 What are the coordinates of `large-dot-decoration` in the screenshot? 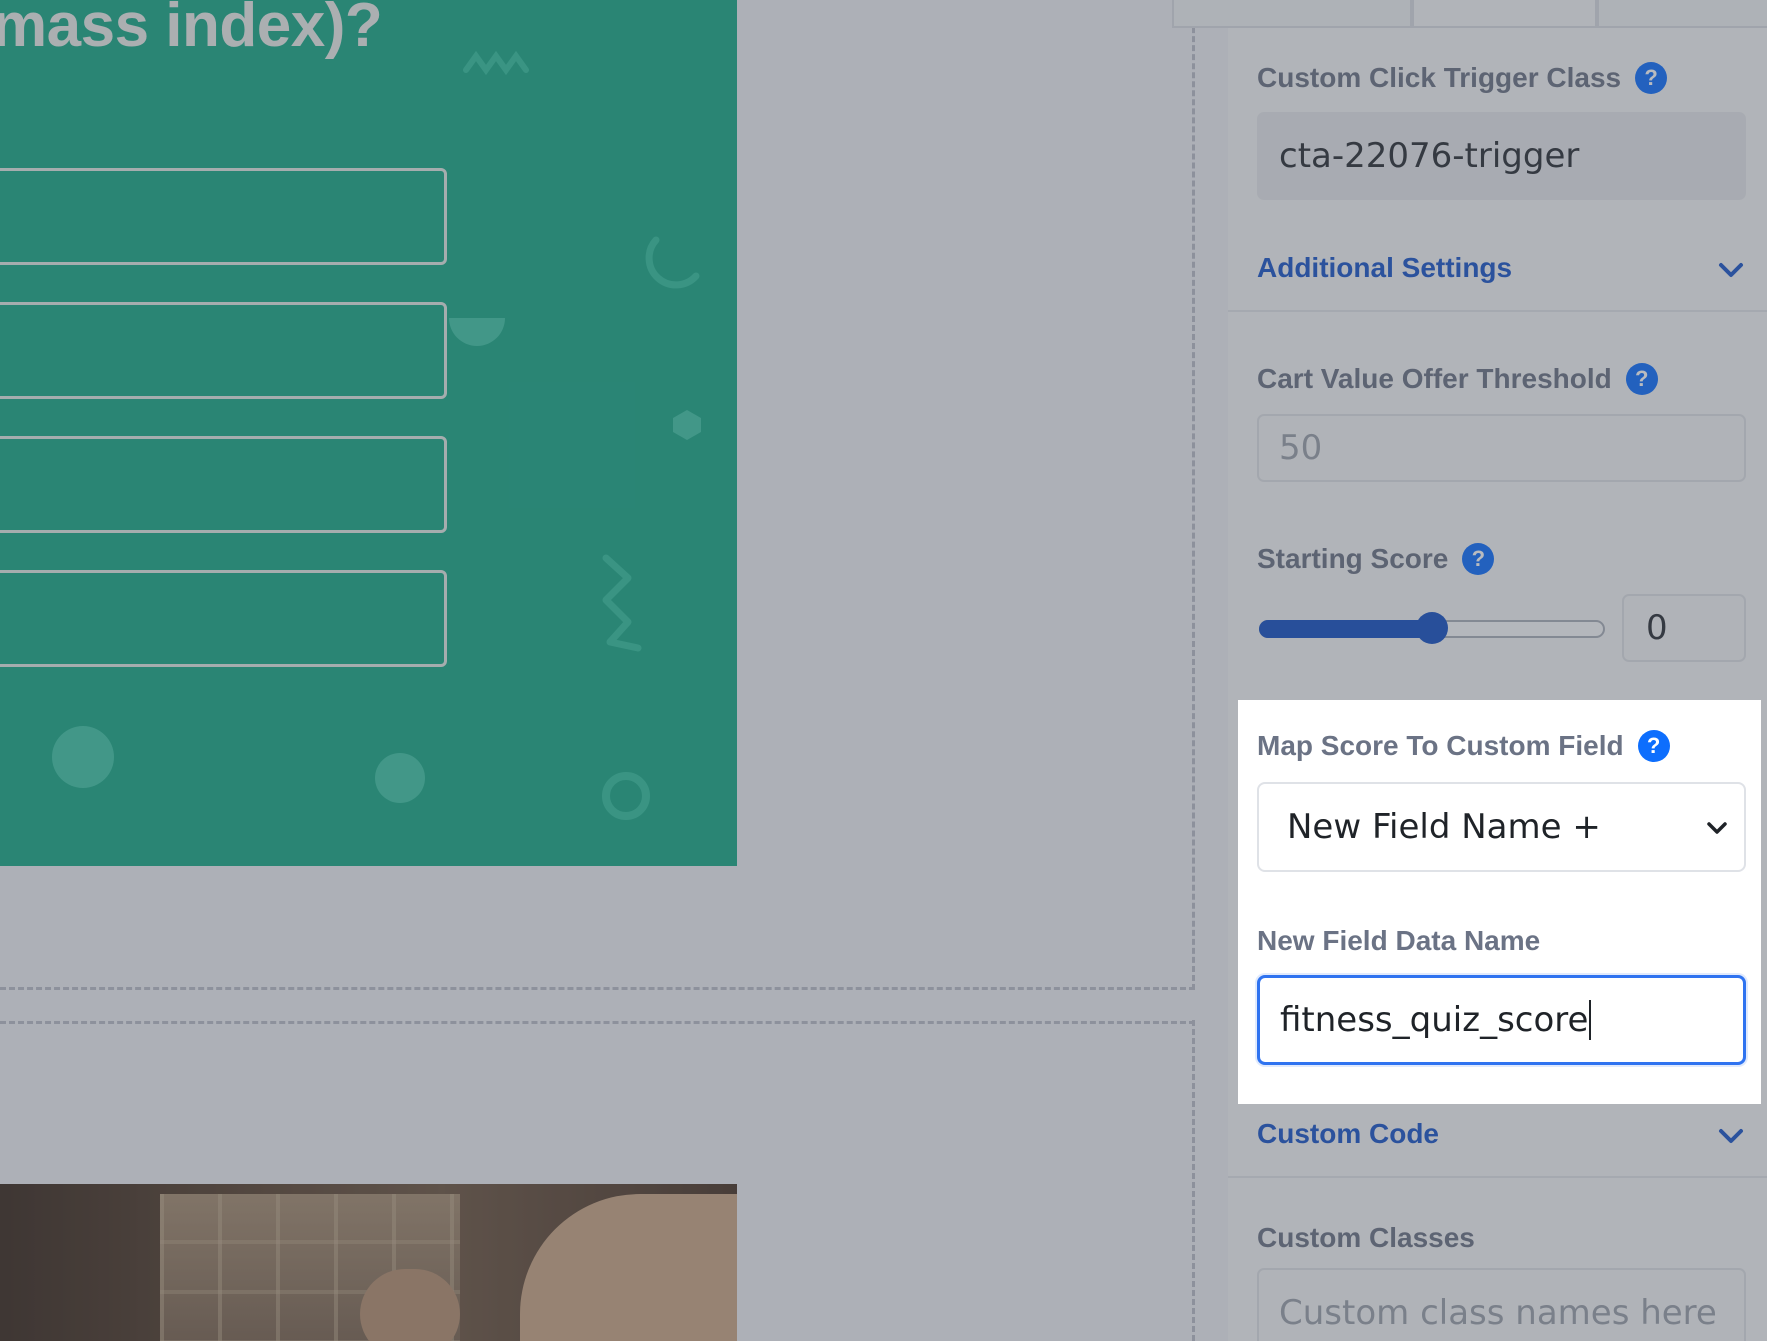 It's located at (83, 757).